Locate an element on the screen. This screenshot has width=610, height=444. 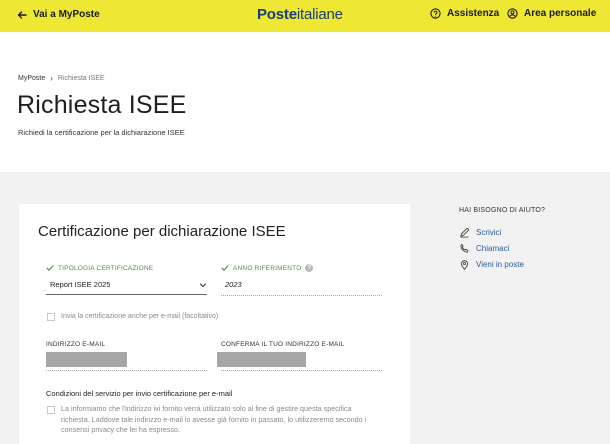
breadcrumb-current: Richiesta ISEE is located at coordinates (81, 78).